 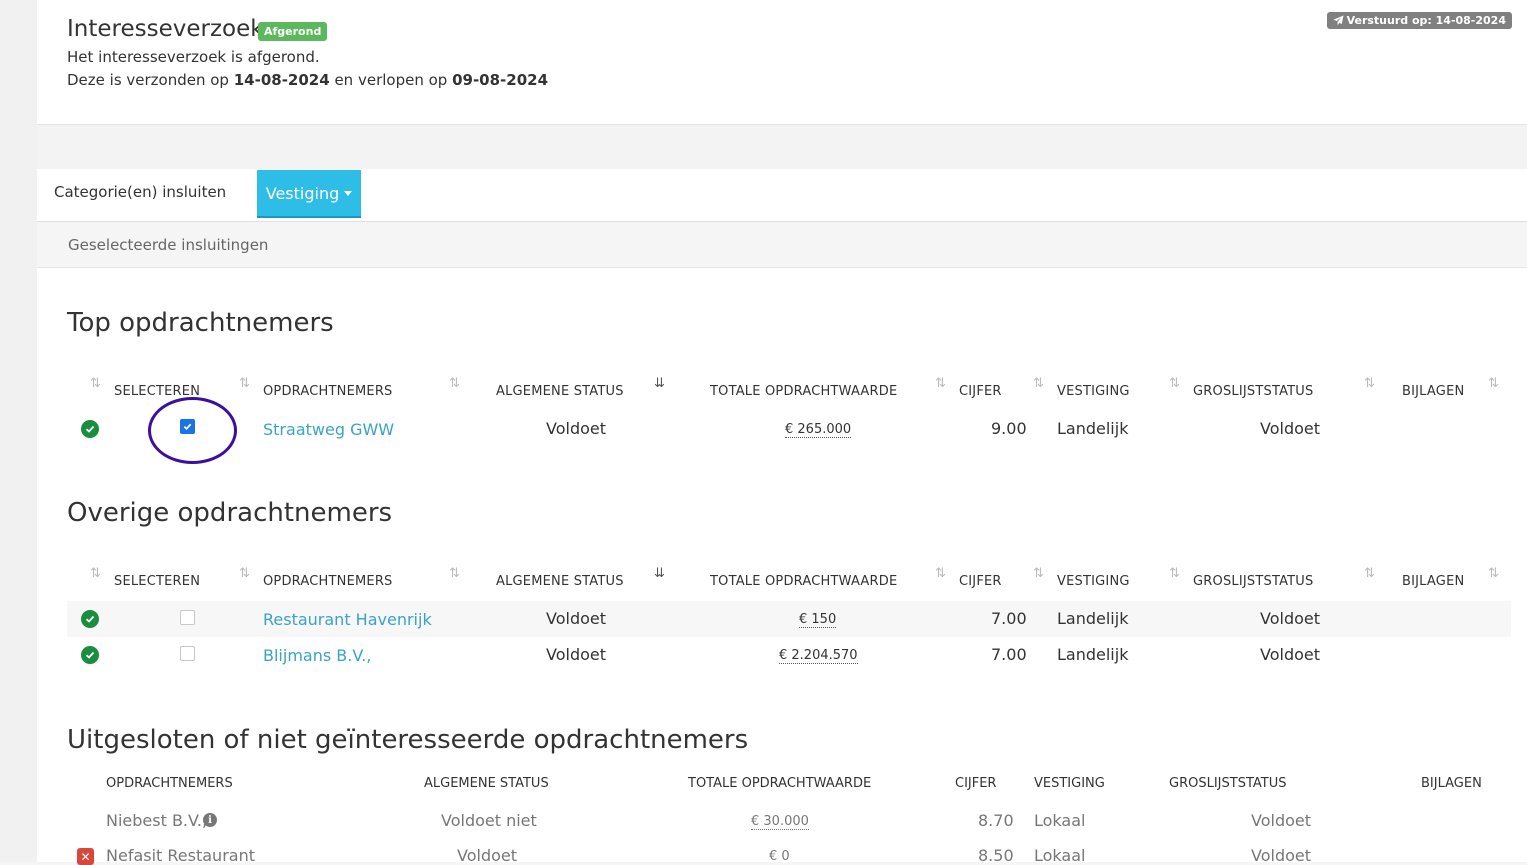 I want to click on status-badge: Afgerond, so click(x=293, y=31).